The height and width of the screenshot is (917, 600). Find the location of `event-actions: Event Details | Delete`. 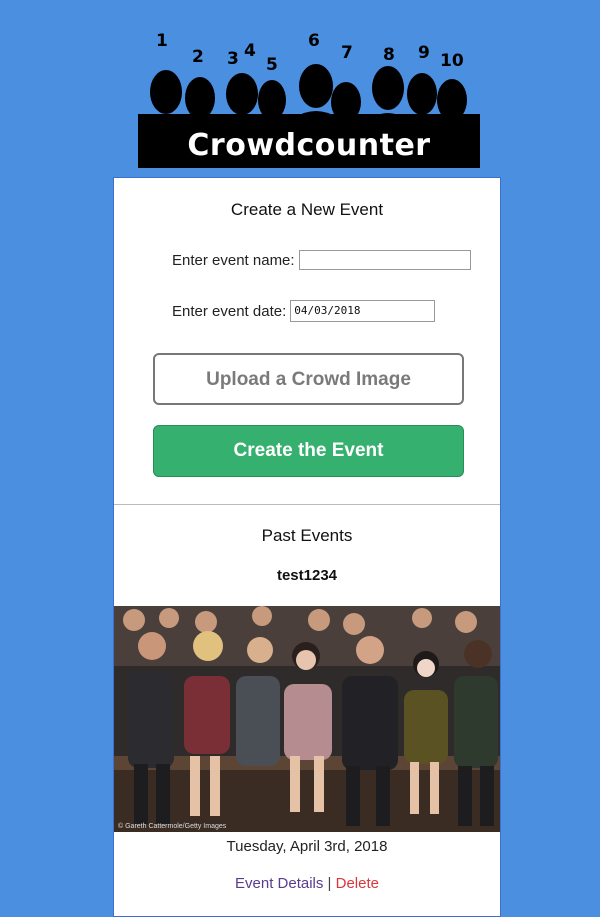

event-actions: Event Details | Delete is located at coordinates (307, 883).